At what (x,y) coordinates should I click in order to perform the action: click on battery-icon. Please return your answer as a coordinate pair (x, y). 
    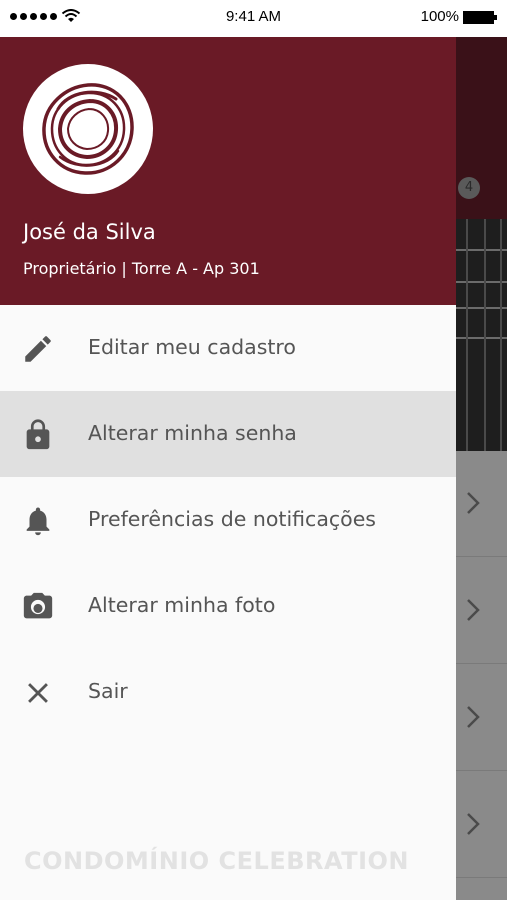
    Looking at the image, I should click on (480, 17).